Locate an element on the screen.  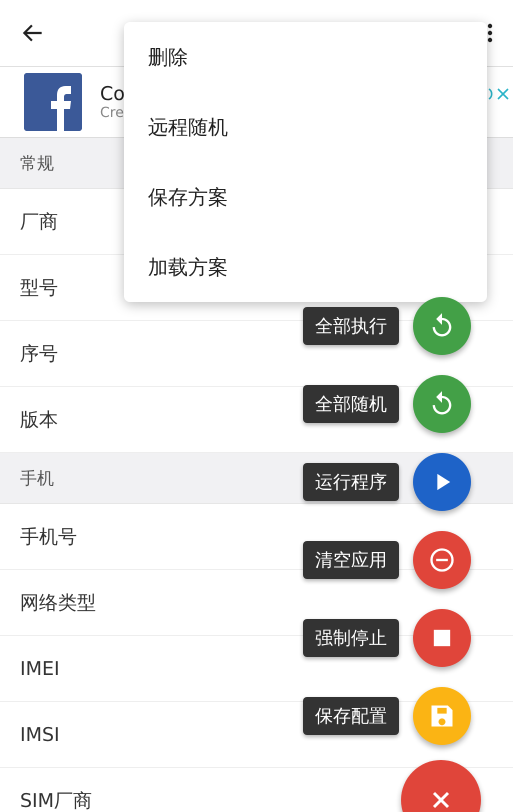
ad-subtitle: Cre is located at coordinates (112, 113).